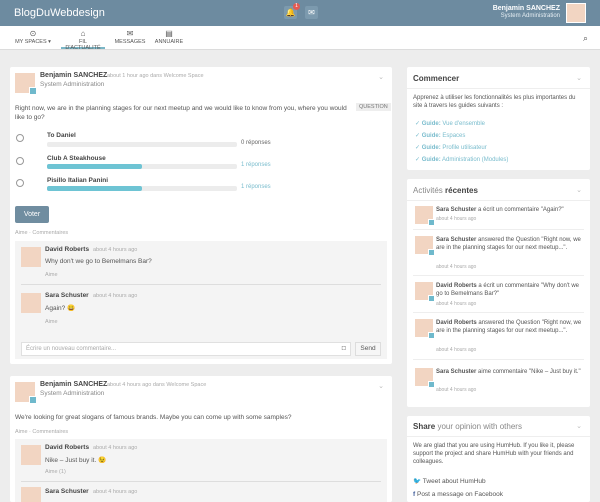 This screenshot has width=600, height=502. Describe the element at coordinates (61, 135) in the screenshot. I see `poll-option-label: To Daniel` at that location.